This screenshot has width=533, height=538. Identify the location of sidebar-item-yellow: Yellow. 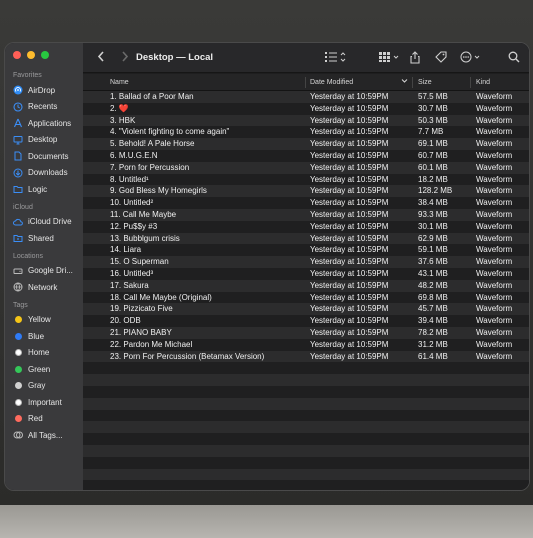
(44, 320).